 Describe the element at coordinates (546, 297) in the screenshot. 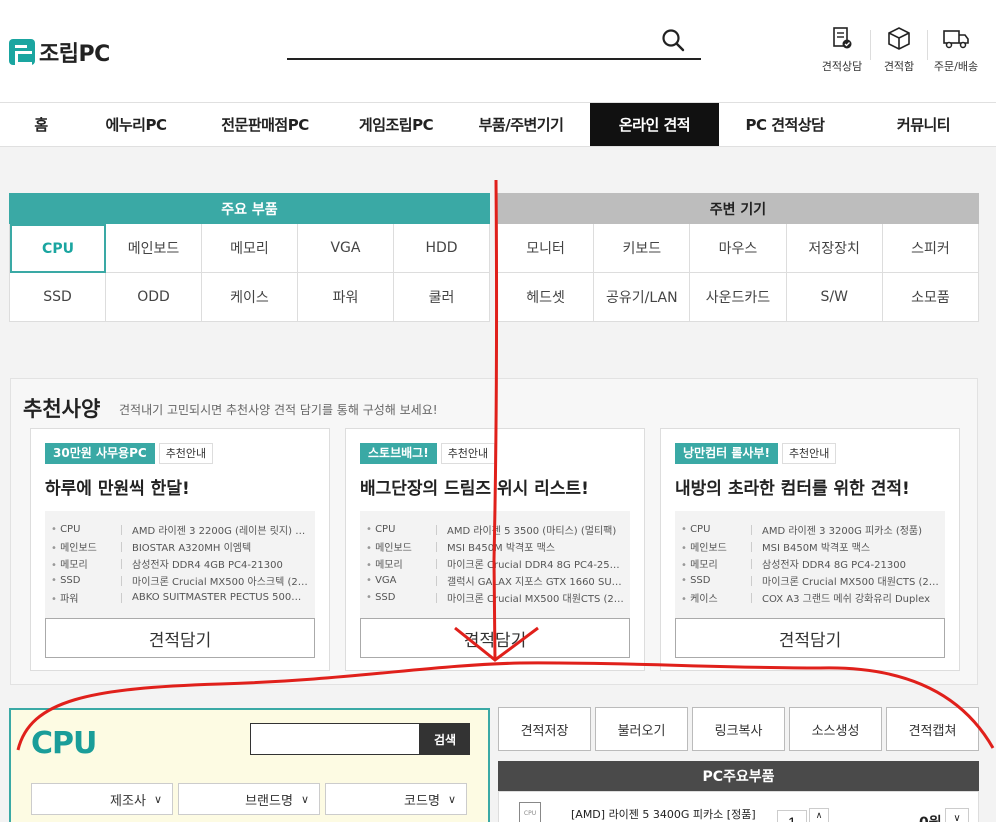

I see `peripheral-headset: 헤드셋` at that location.